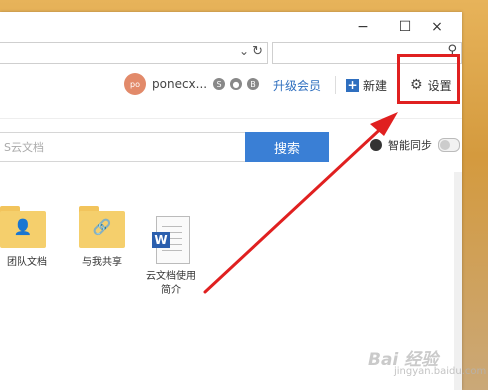  Describe the element at coordinates (352, 84) in the screenshot. I see `plus-icon: +` at that location.